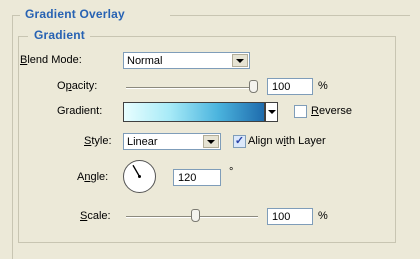  I want to click on angle-dial-icon, so click(136, 171).